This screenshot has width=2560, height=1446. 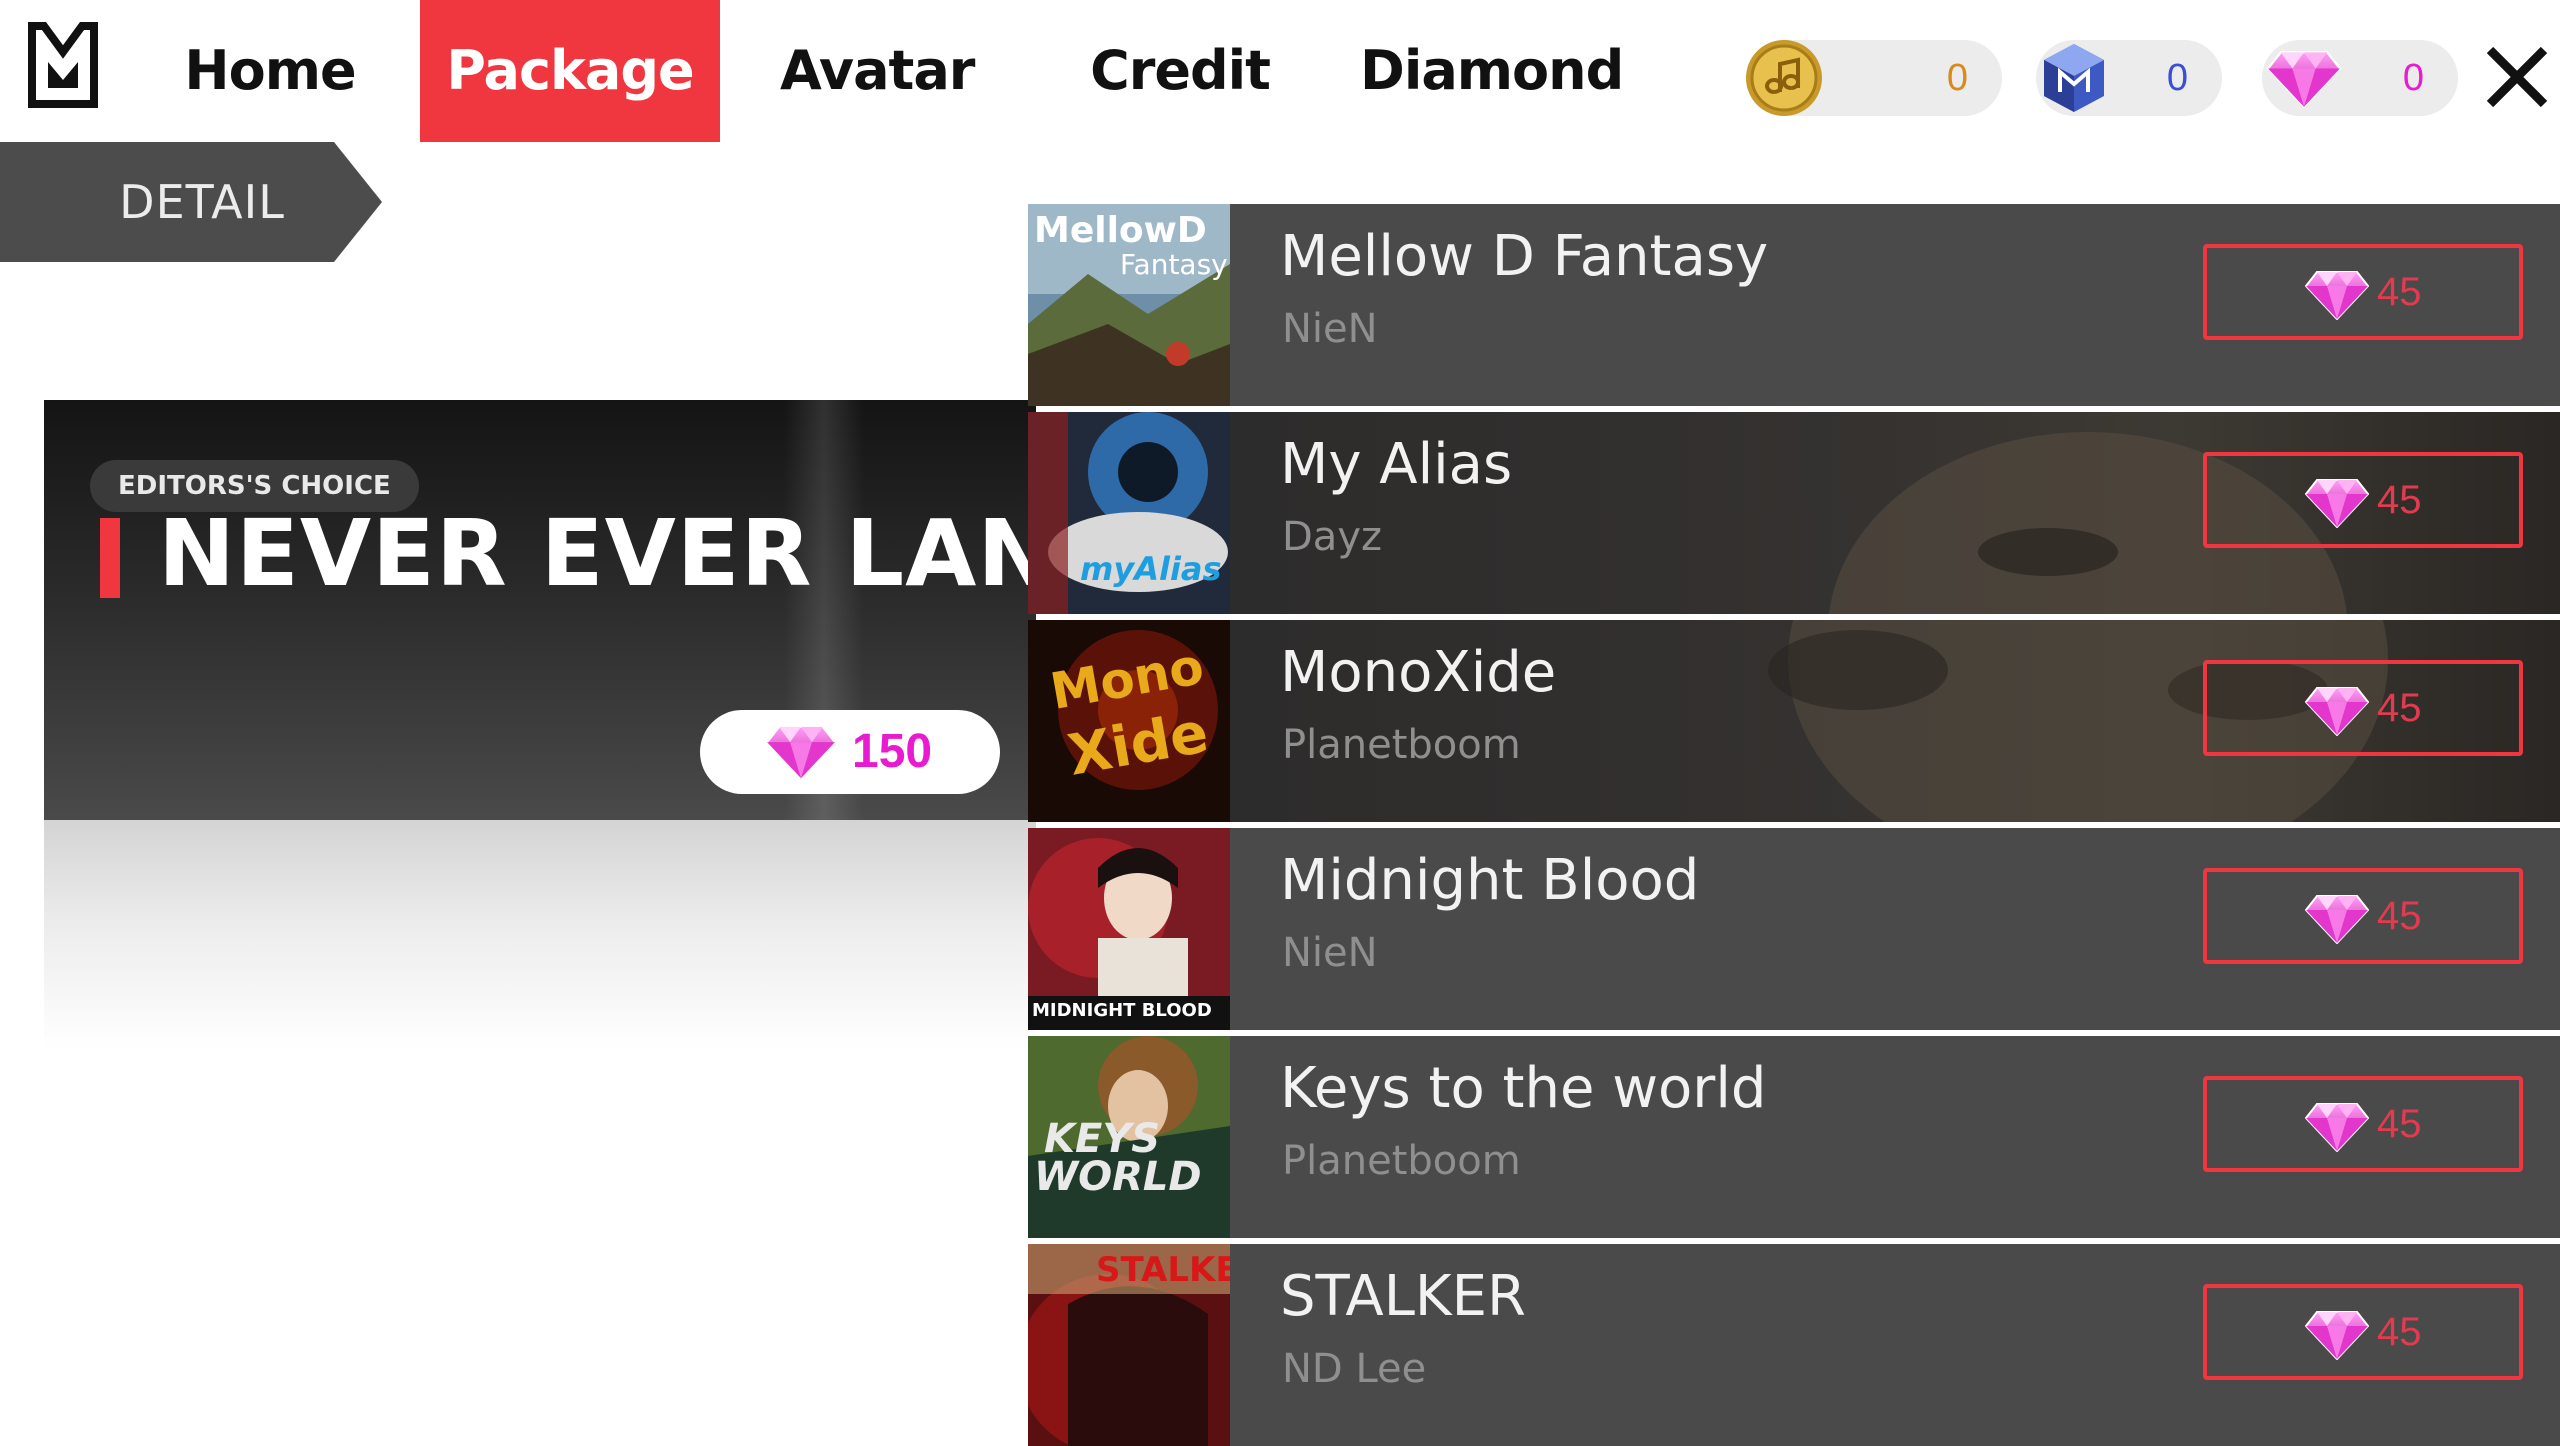 What do you see at coordinates (1129, 305) in the screenshot?
I see `album-art: MellowD Fantasy` at bounding box center [1129, 305].